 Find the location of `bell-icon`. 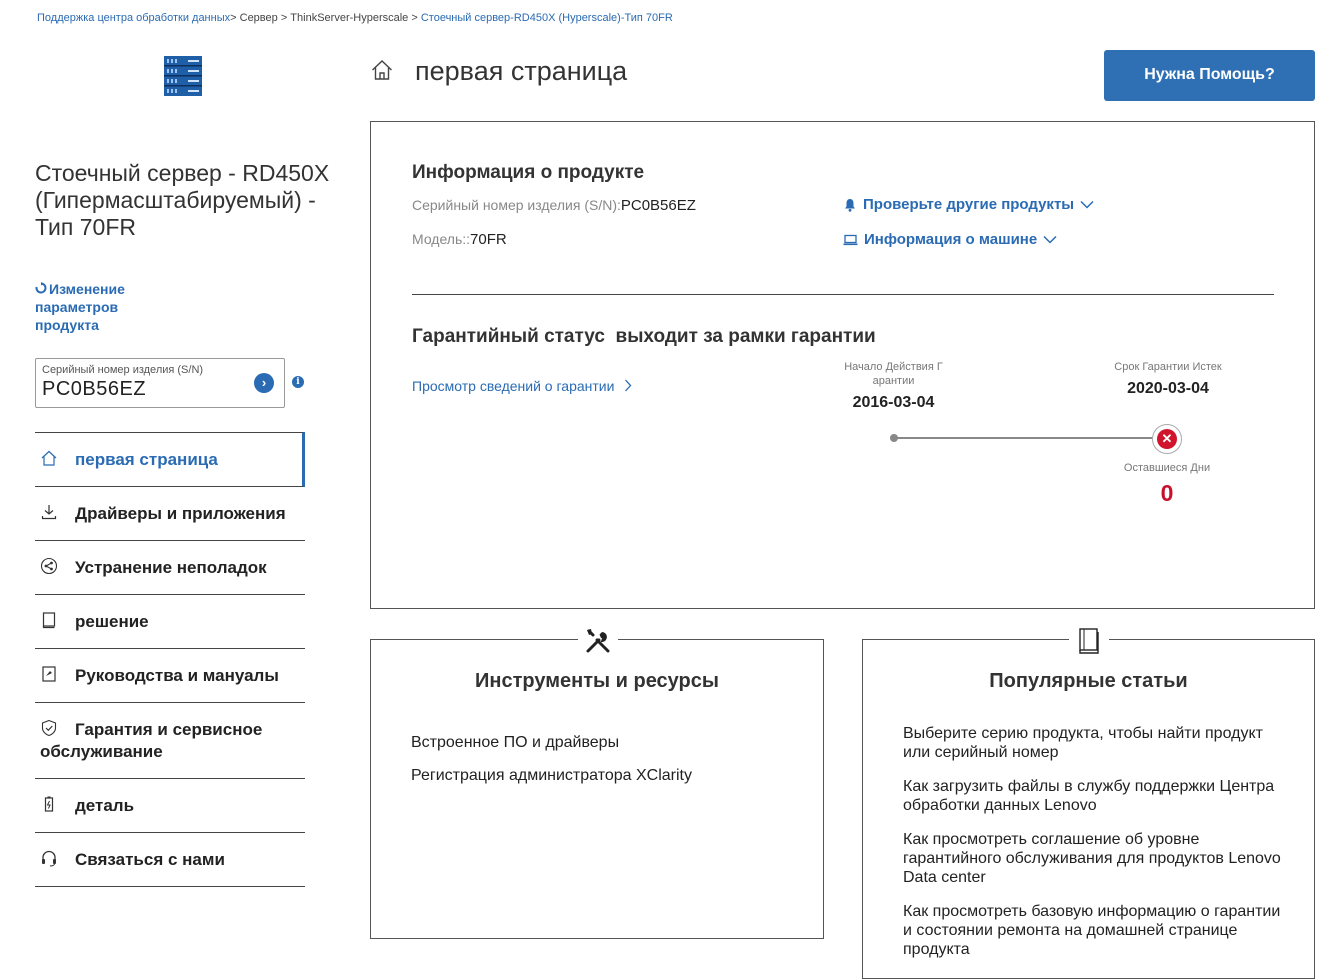

bell-icon is located at coordinates (850, 205).